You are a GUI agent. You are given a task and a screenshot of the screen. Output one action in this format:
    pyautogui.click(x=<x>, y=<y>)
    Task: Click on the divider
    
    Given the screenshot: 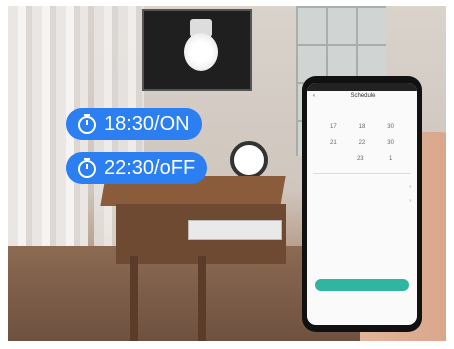 What is the action you would take?
    pyautogui.click(x=362, y=173)
    